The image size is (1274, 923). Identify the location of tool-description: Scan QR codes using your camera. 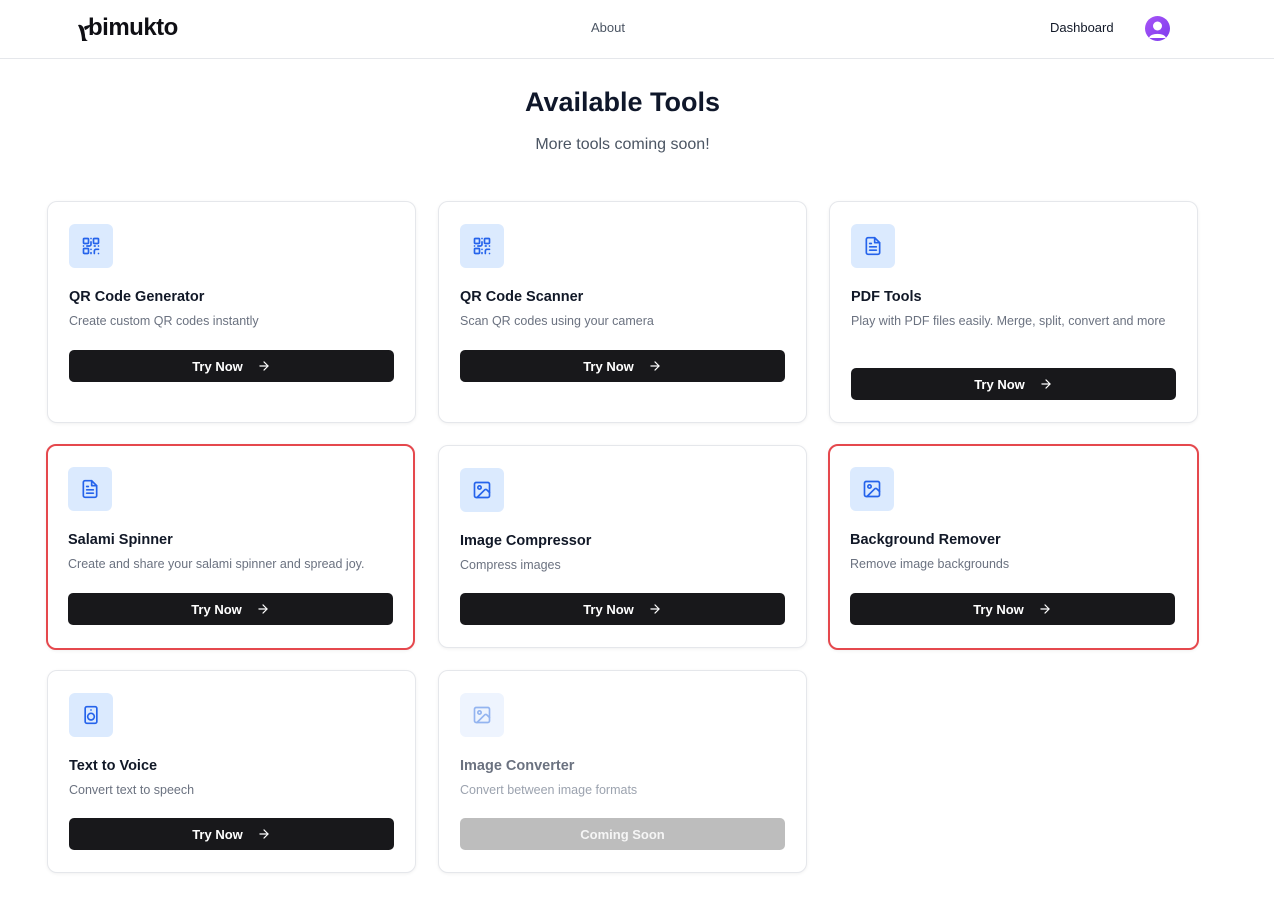
(557, 321).